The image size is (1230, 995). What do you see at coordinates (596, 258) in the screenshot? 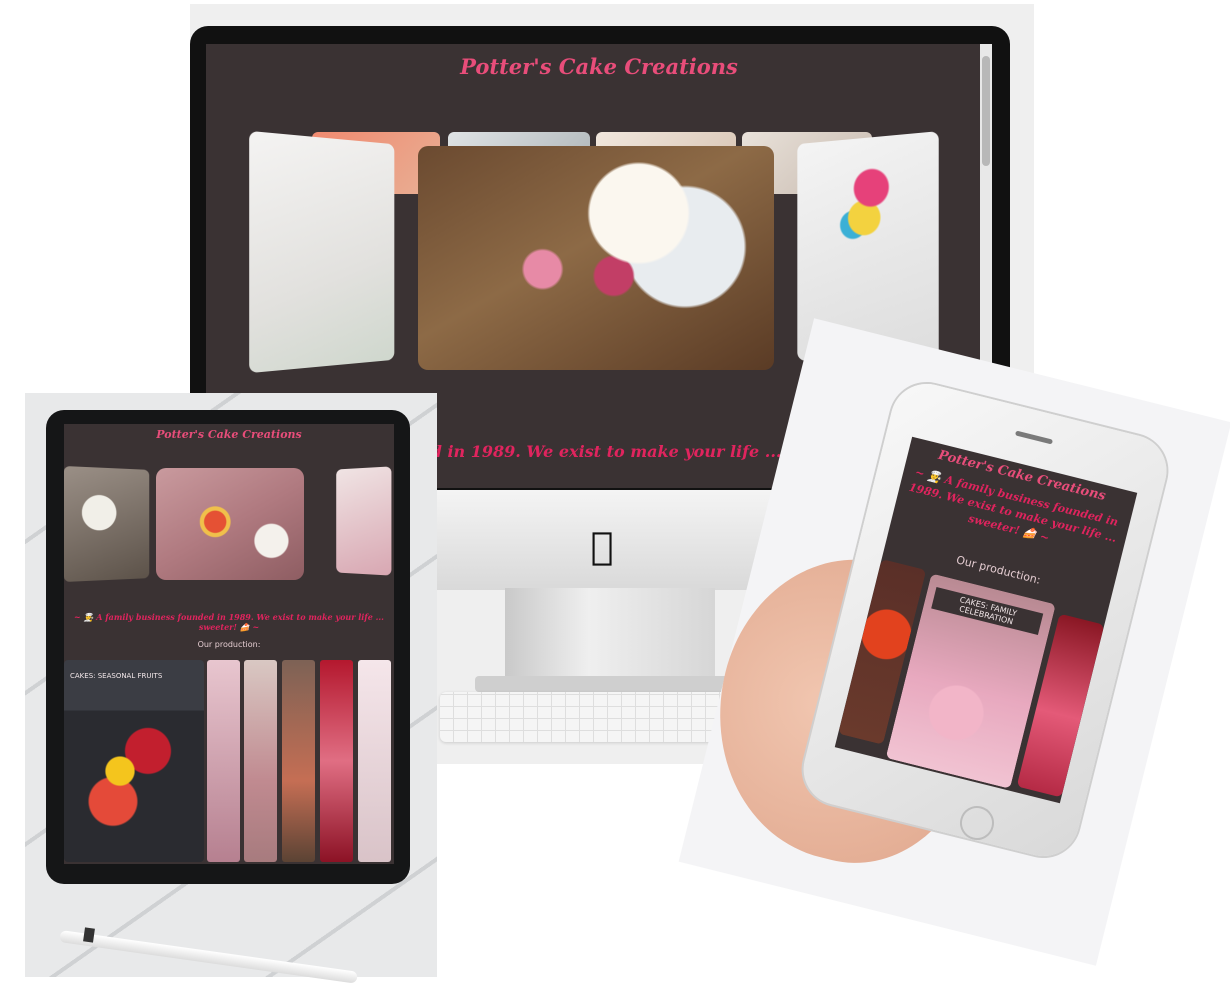
I see `carousel-slide-active-flower-cupcakes` at bounding box center [596, 258].